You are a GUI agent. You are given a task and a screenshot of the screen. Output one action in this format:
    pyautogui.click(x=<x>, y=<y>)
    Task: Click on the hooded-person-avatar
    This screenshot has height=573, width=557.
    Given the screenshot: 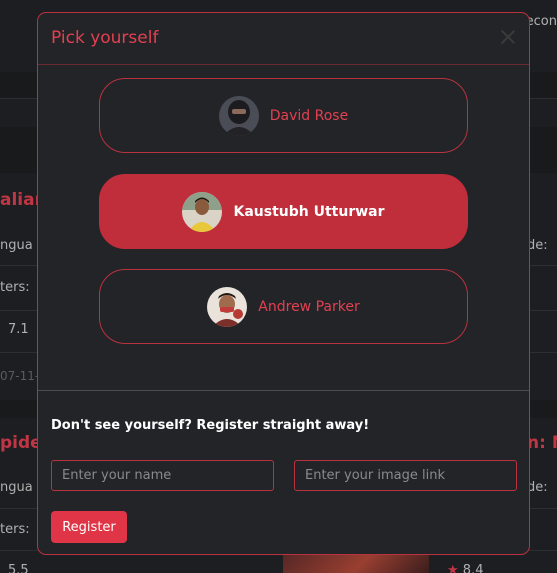 What is the action you would take?
    pyautogui.click(x=238, y=115)
    